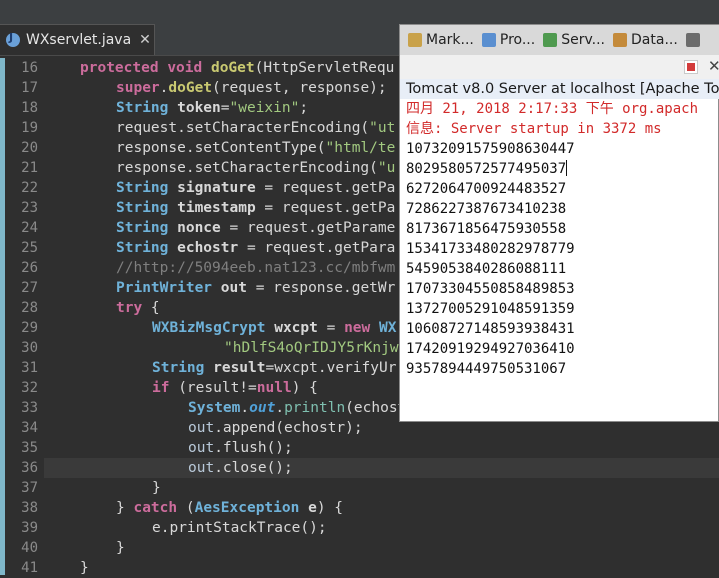 This screenshot has width=719, height=578. I want to click on code-token: (HttpServletRequ, so click(324, 68).